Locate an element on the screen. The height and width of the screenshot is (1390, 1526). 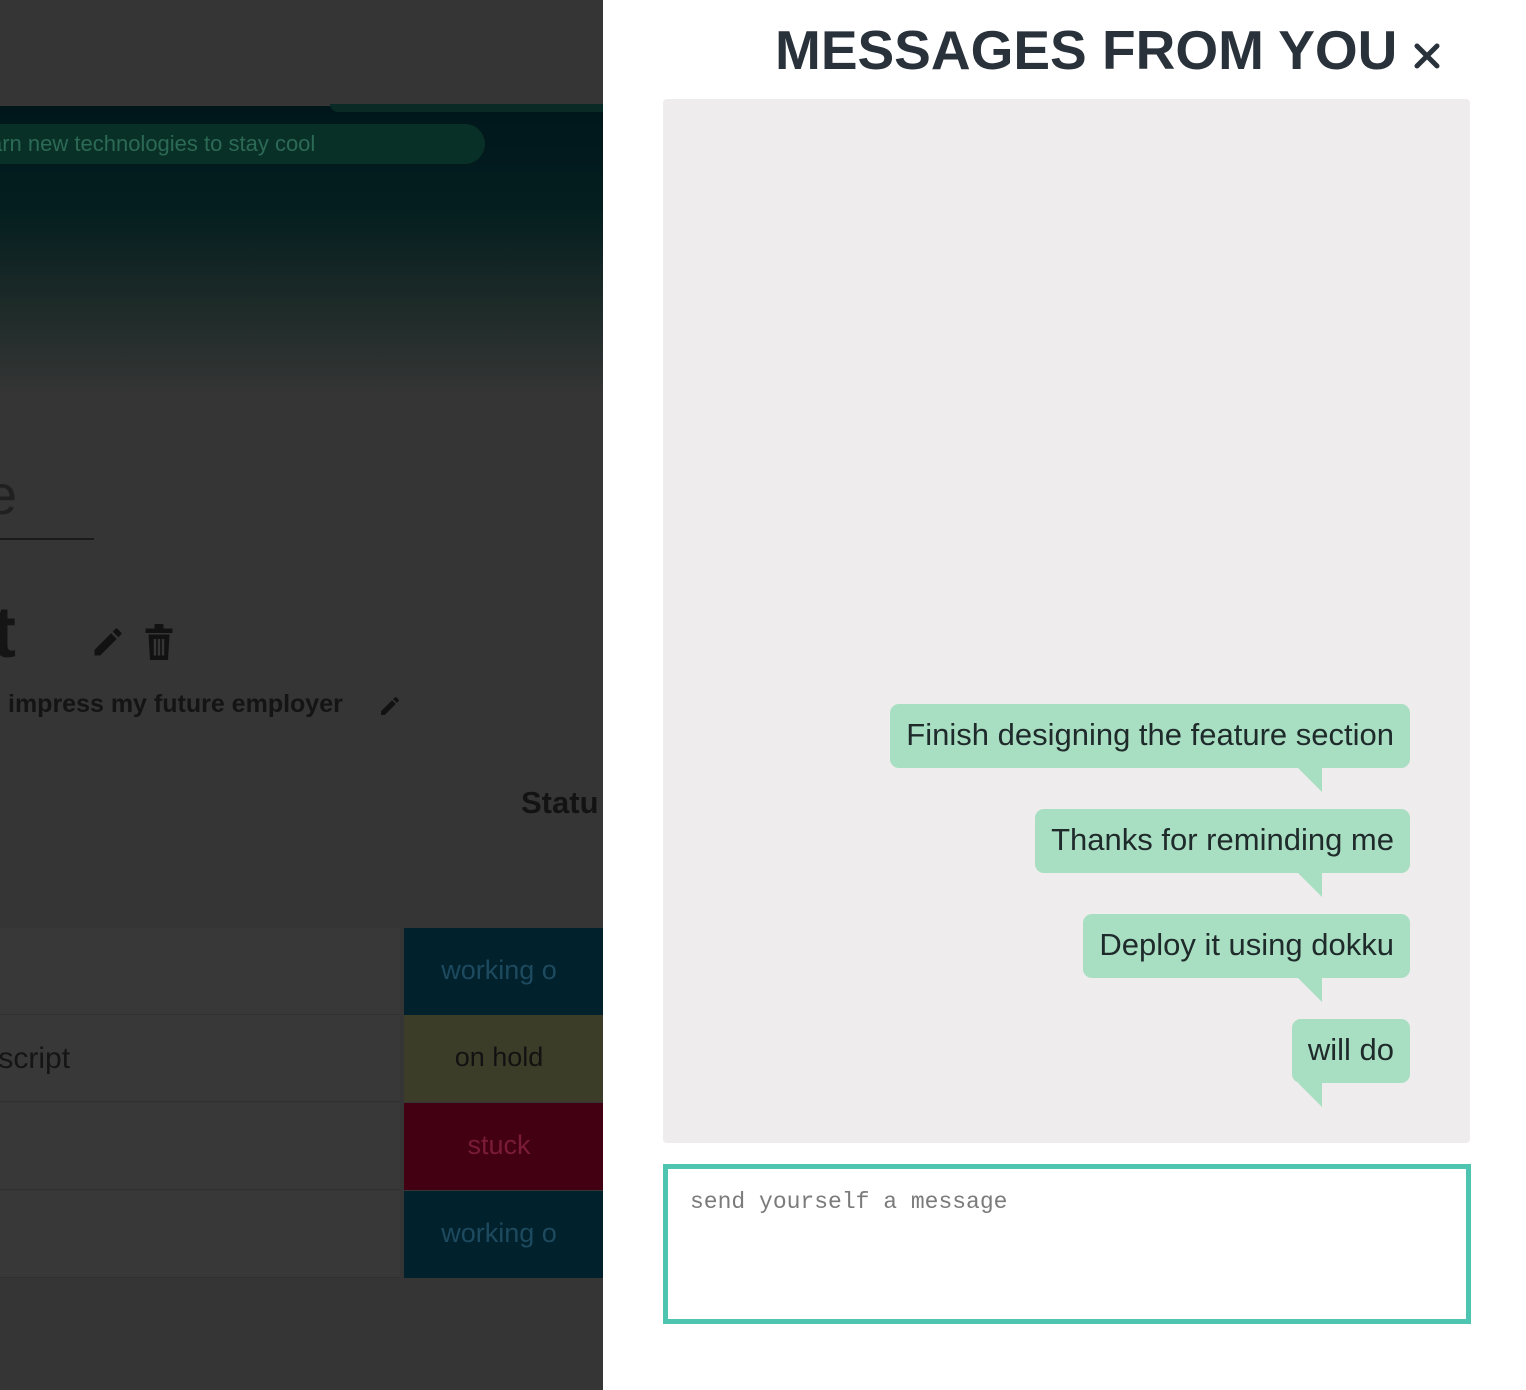
project-description: impress my future employer is located at coordinates (175, 704).